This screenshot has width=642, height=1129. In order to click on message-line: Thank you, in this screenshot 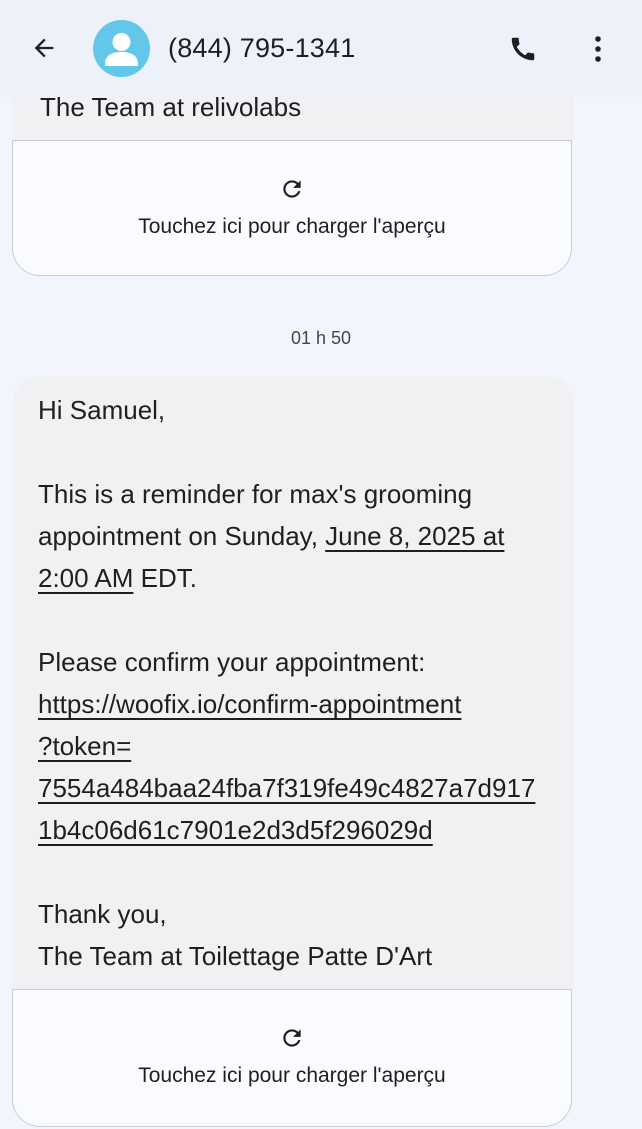, I will do `click(102, 914)`.